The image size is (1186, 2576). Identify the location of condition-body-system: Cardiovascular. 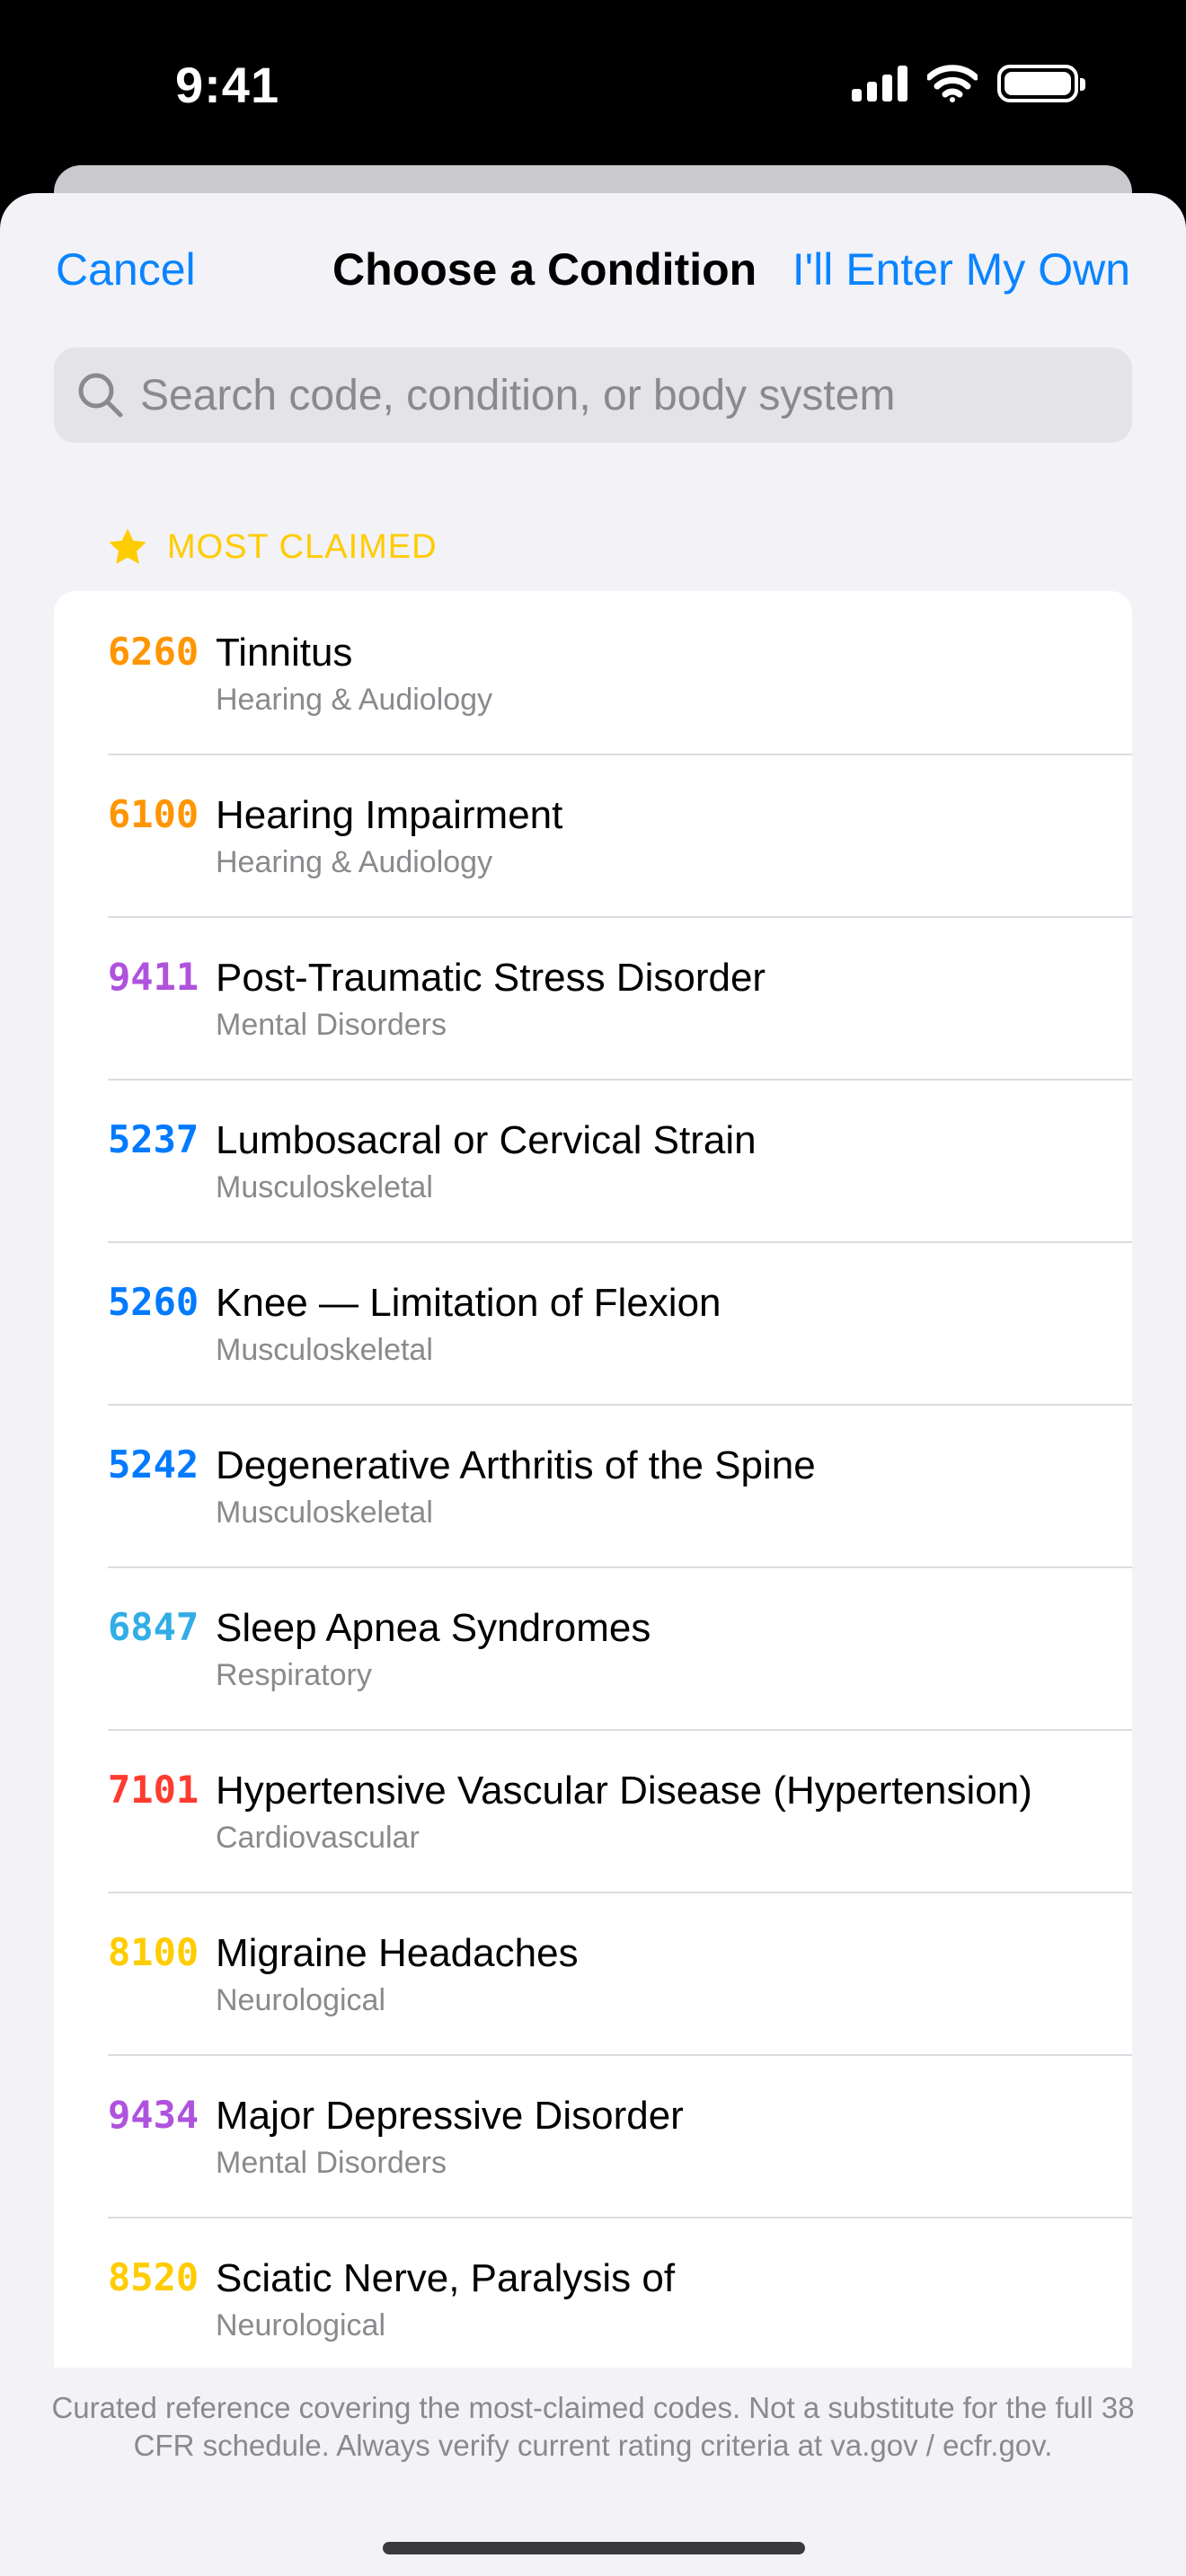
(318, 1838).